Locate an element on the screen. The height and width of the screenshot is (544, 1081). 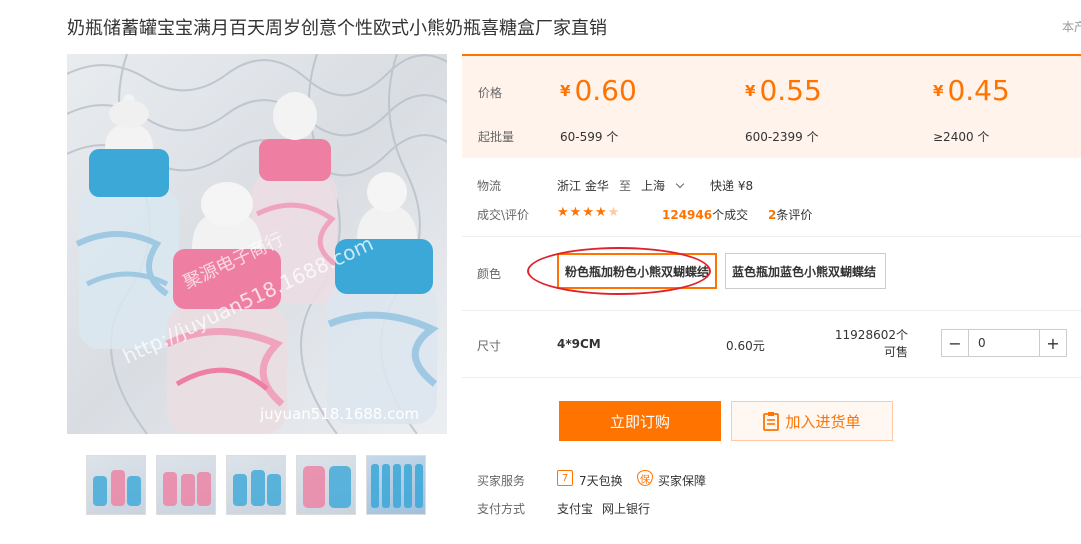
size-label: 尺寸 is located at coordinates (489, 346).